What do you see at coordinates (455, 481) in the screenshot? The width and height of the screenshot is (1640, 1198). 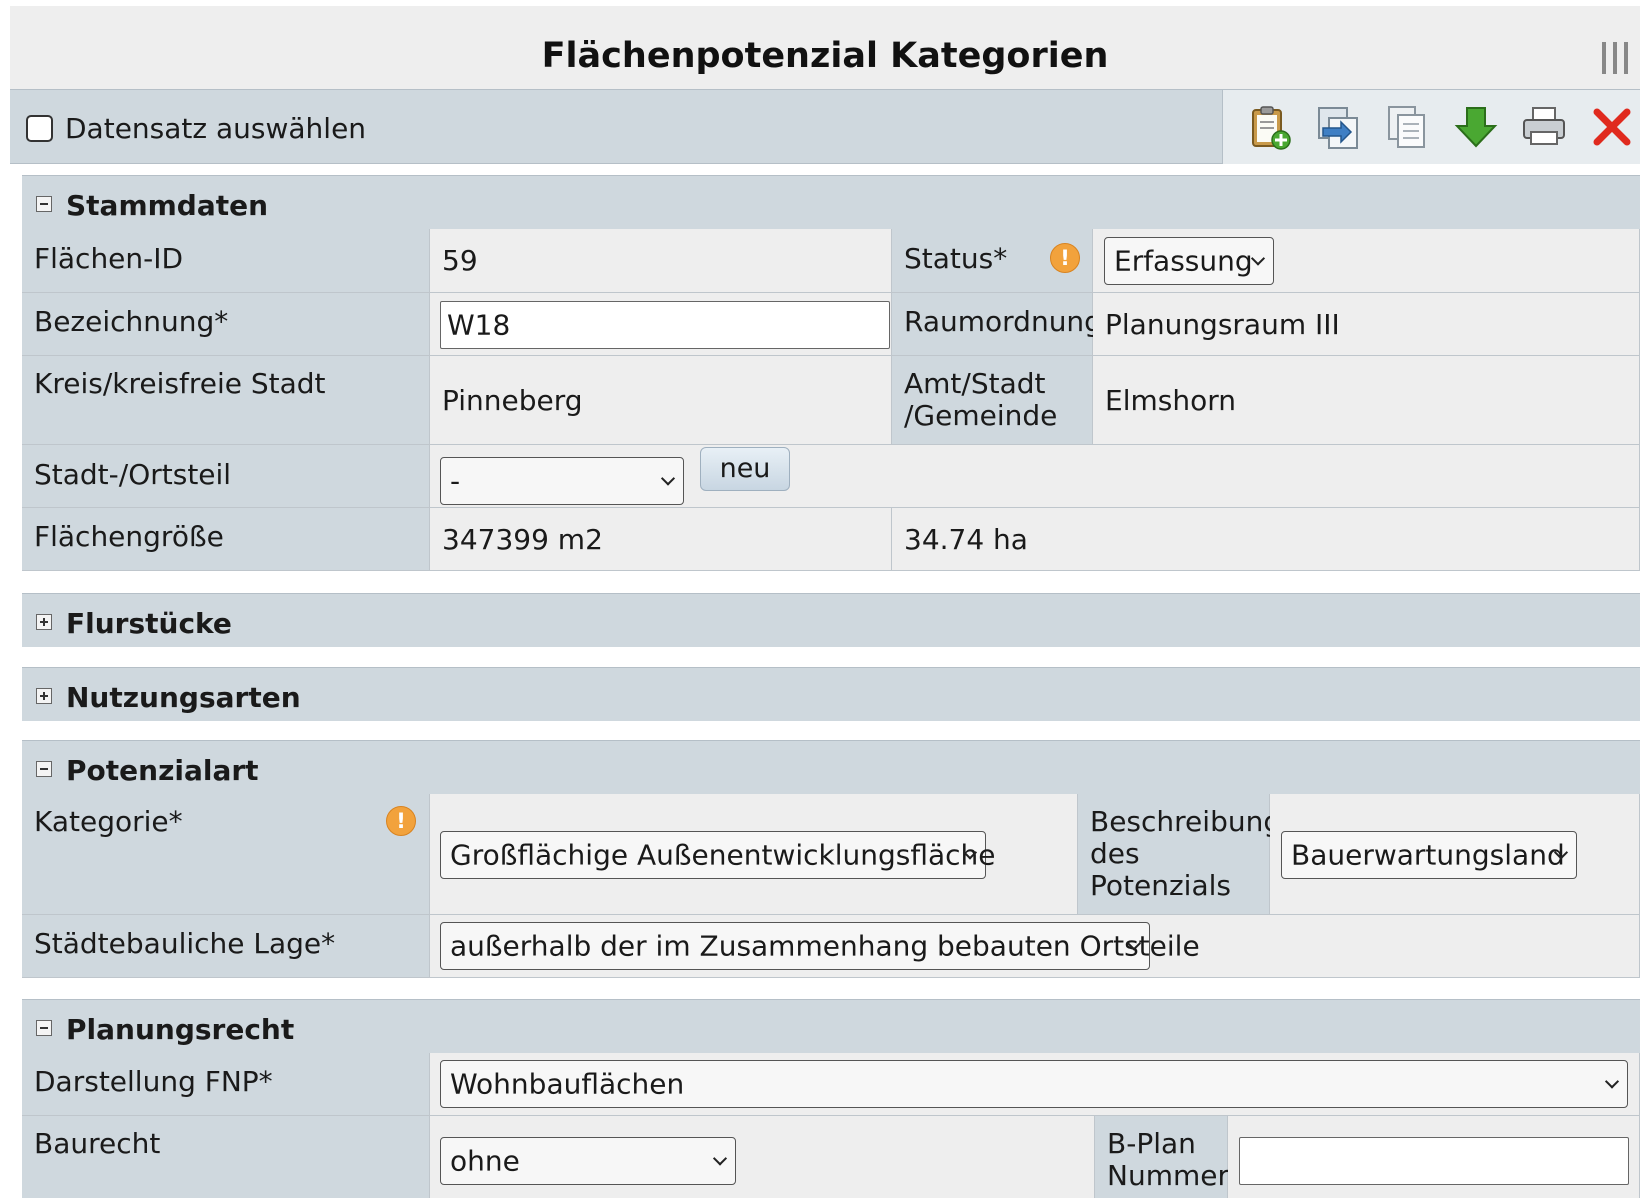 I see `ortsteil-select-value: -` at bounding box center [455, 481].